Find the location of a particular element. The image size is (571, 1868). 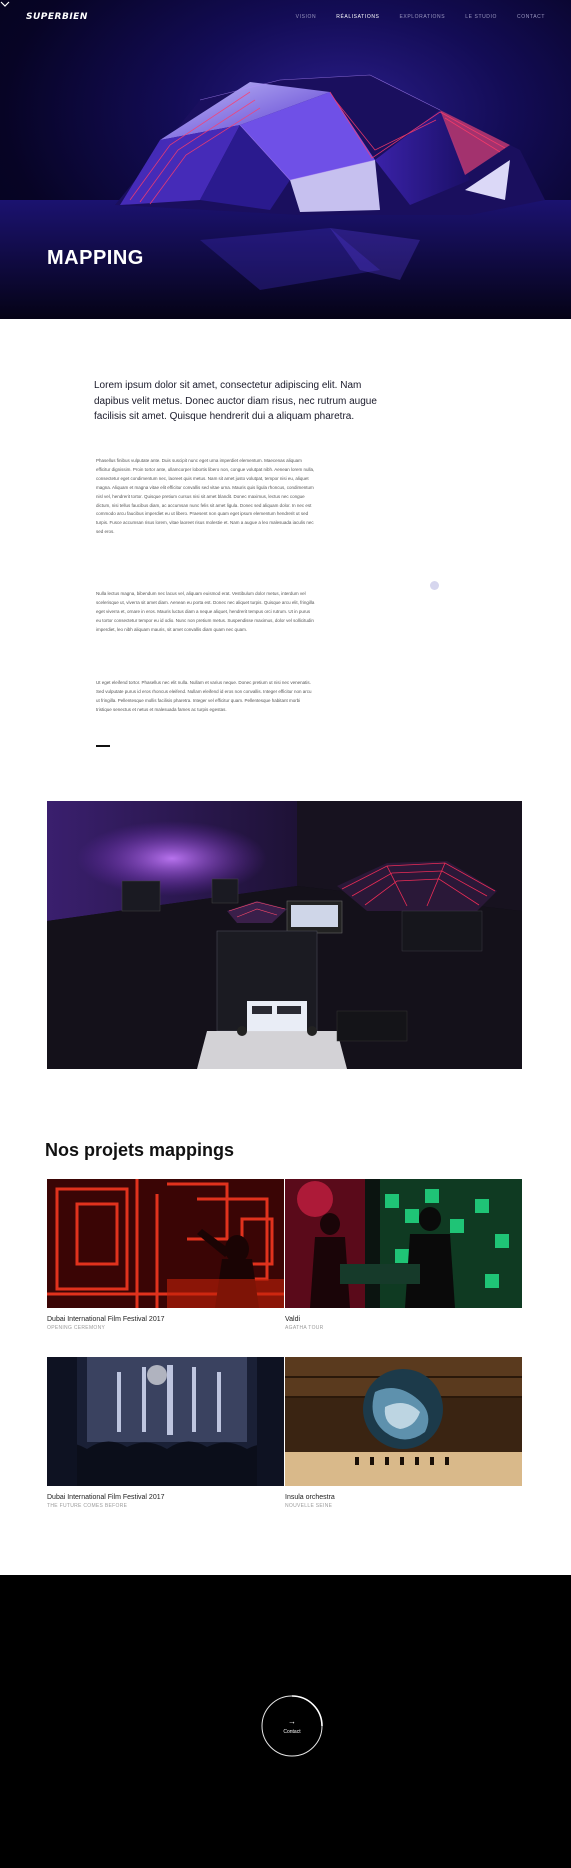

nav-item-vision: VISION is located at coordinates (306, 17).